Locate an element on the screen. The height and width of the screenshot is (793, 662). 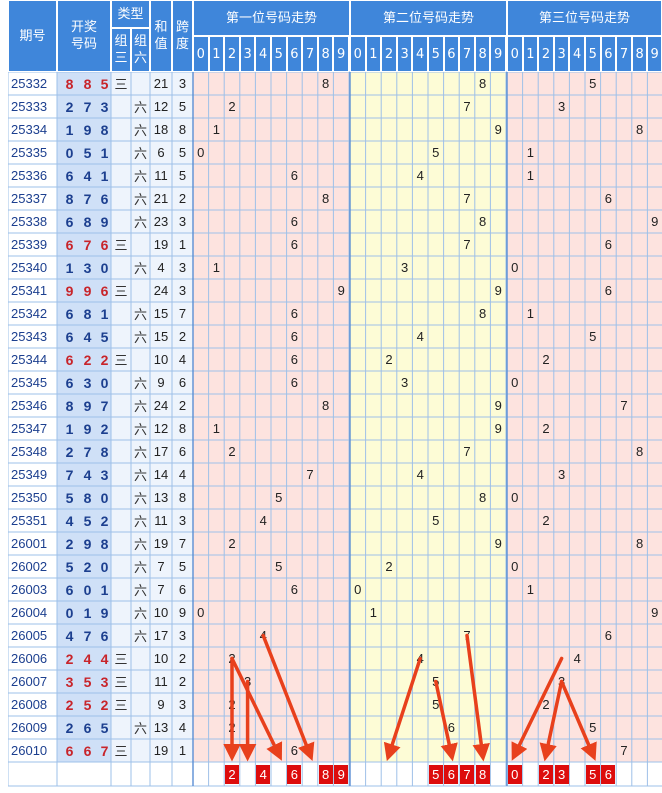
header-type: 类型 is located at coordinates (130, 14).